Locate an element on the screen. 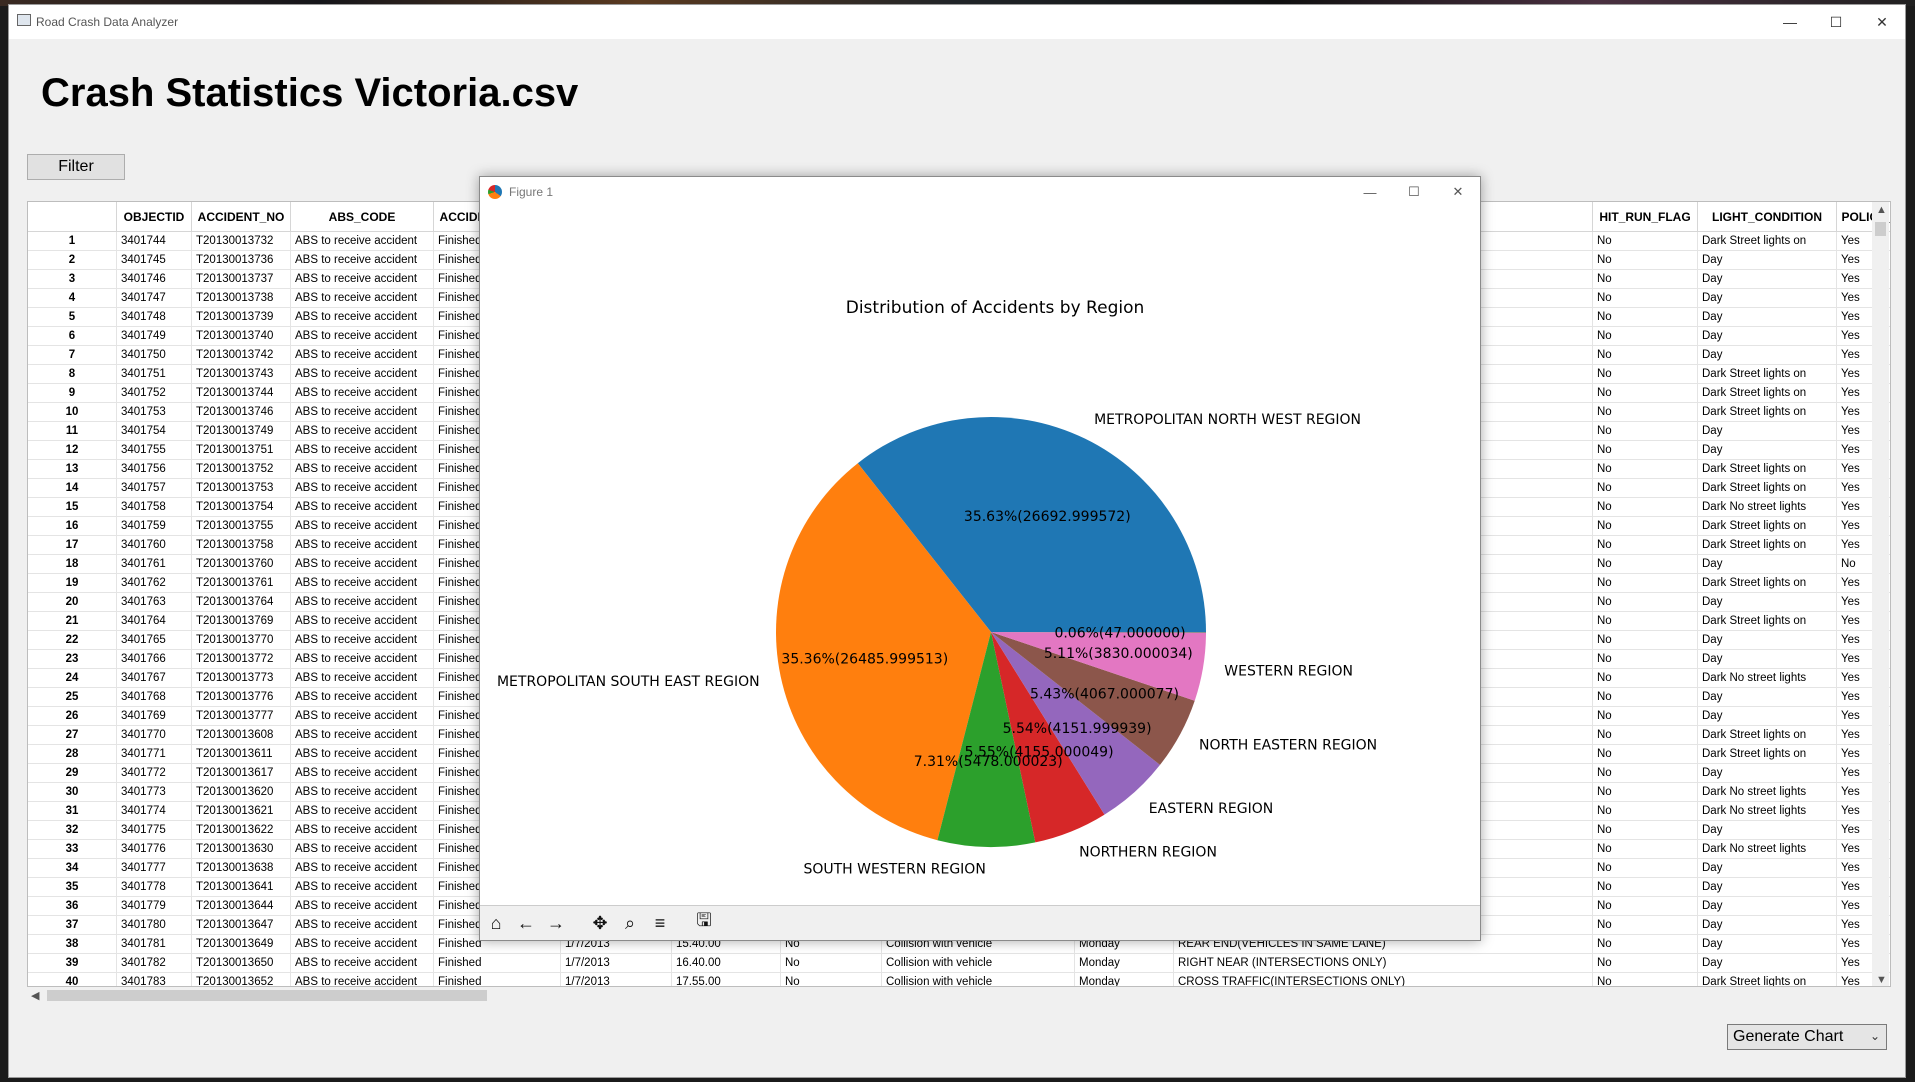 The image size is (1915, 1082). table-cell: Finished is located at coordinates (497, 963).